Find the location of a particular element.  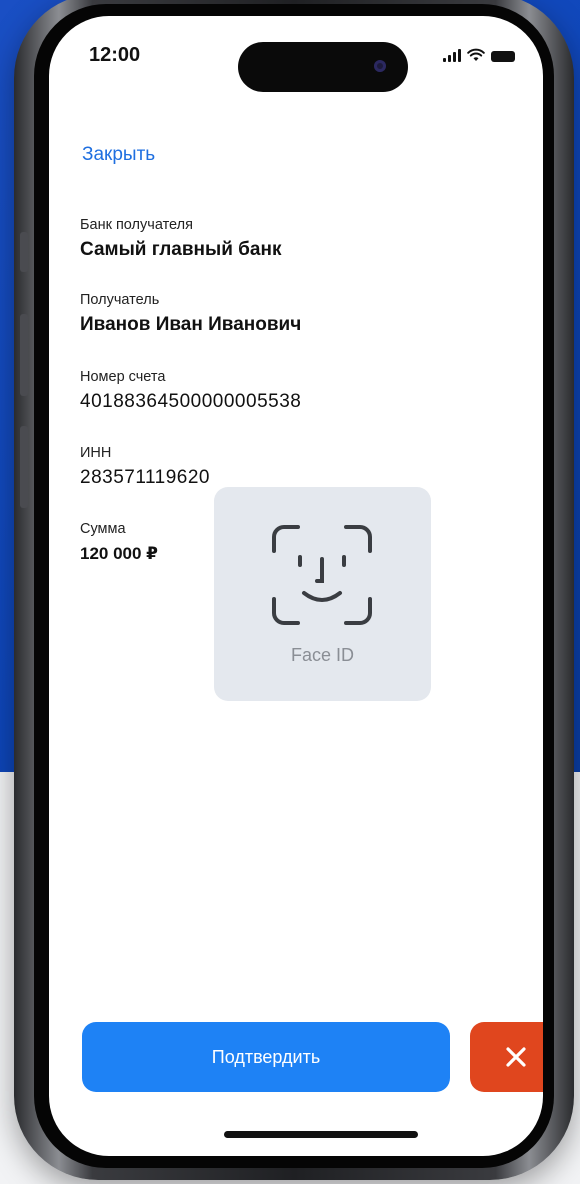

inn-field: ИНН 283571119620 is located at coordinates (145, 467).